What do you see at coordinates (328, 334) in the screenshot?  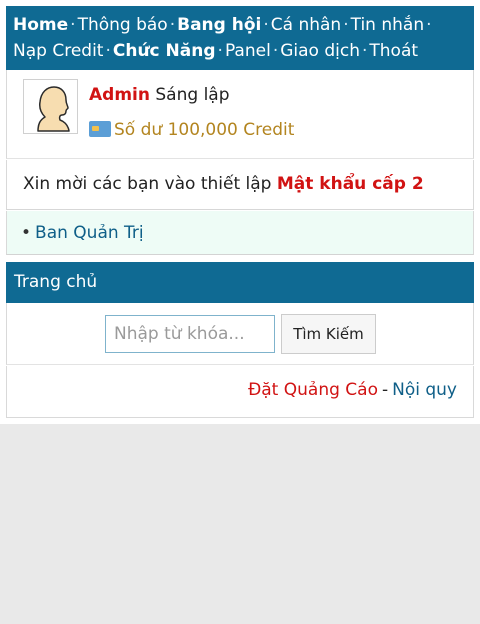 I see `search-button: Tìm Kiếm` at bounding box center [328, 334].